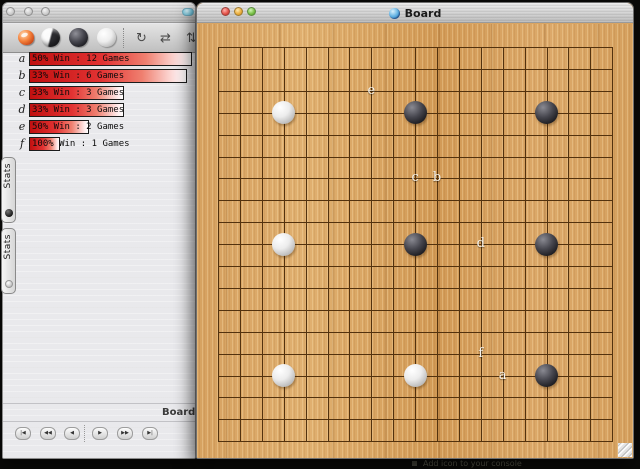  Describe the element at coordinates (123, 38) in the screenshot. I see `toolbar-separator` at that location.